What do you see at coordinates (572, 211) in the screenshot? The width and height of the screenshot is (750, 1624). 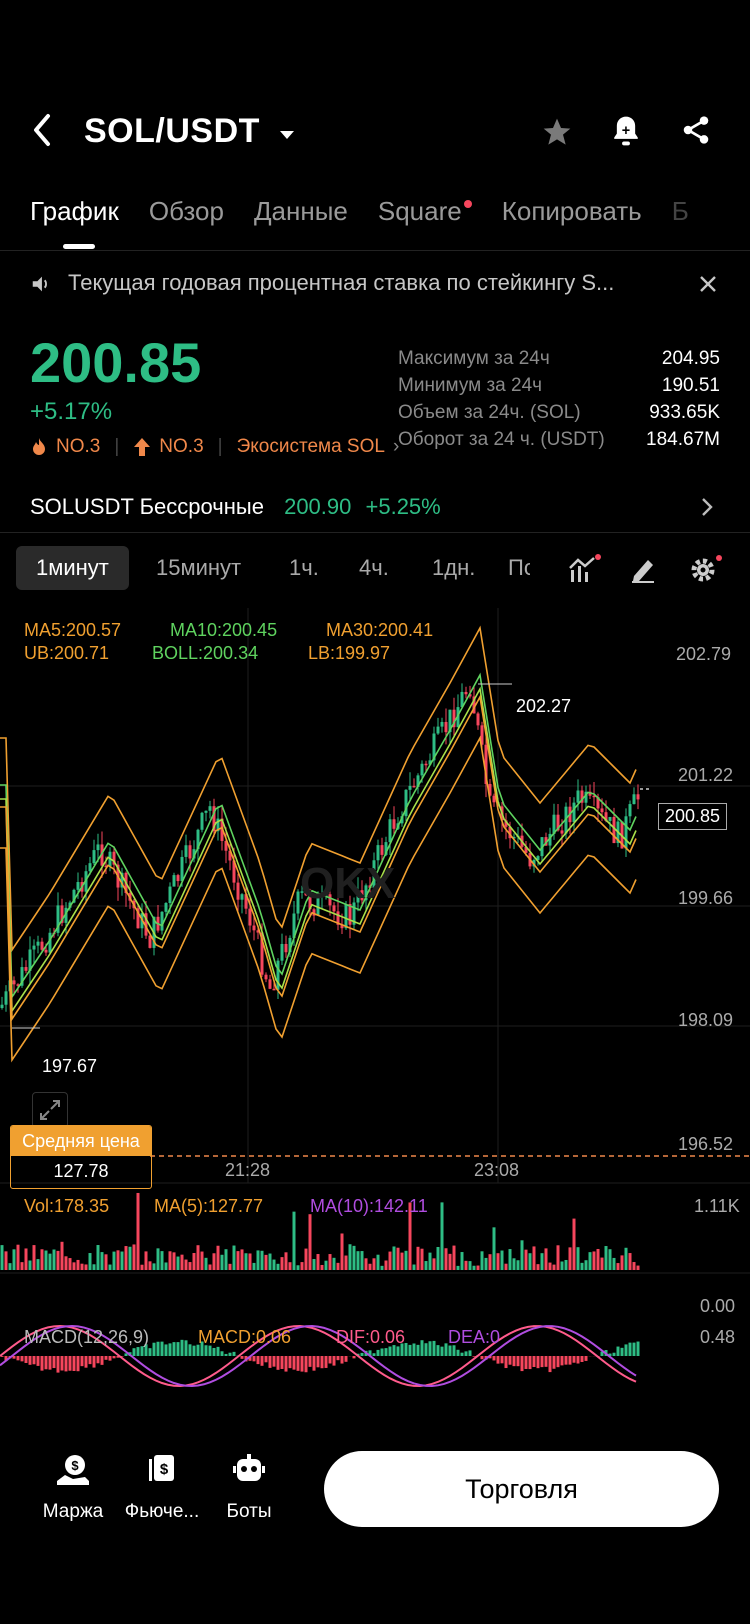 I see `tab-copy: Копировать` at bounding box center [572, 211].